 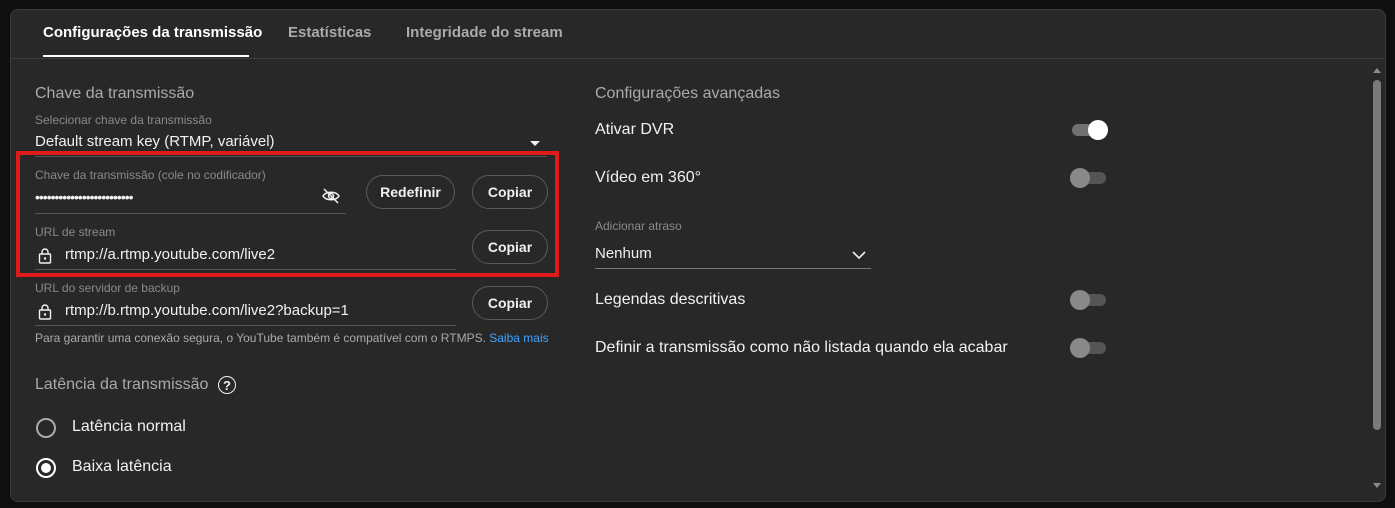 What do you see at coordinates (75, 232) in the screenshot?
I see `stream-url-label: URL de stream` at bounding box center [75, 232].